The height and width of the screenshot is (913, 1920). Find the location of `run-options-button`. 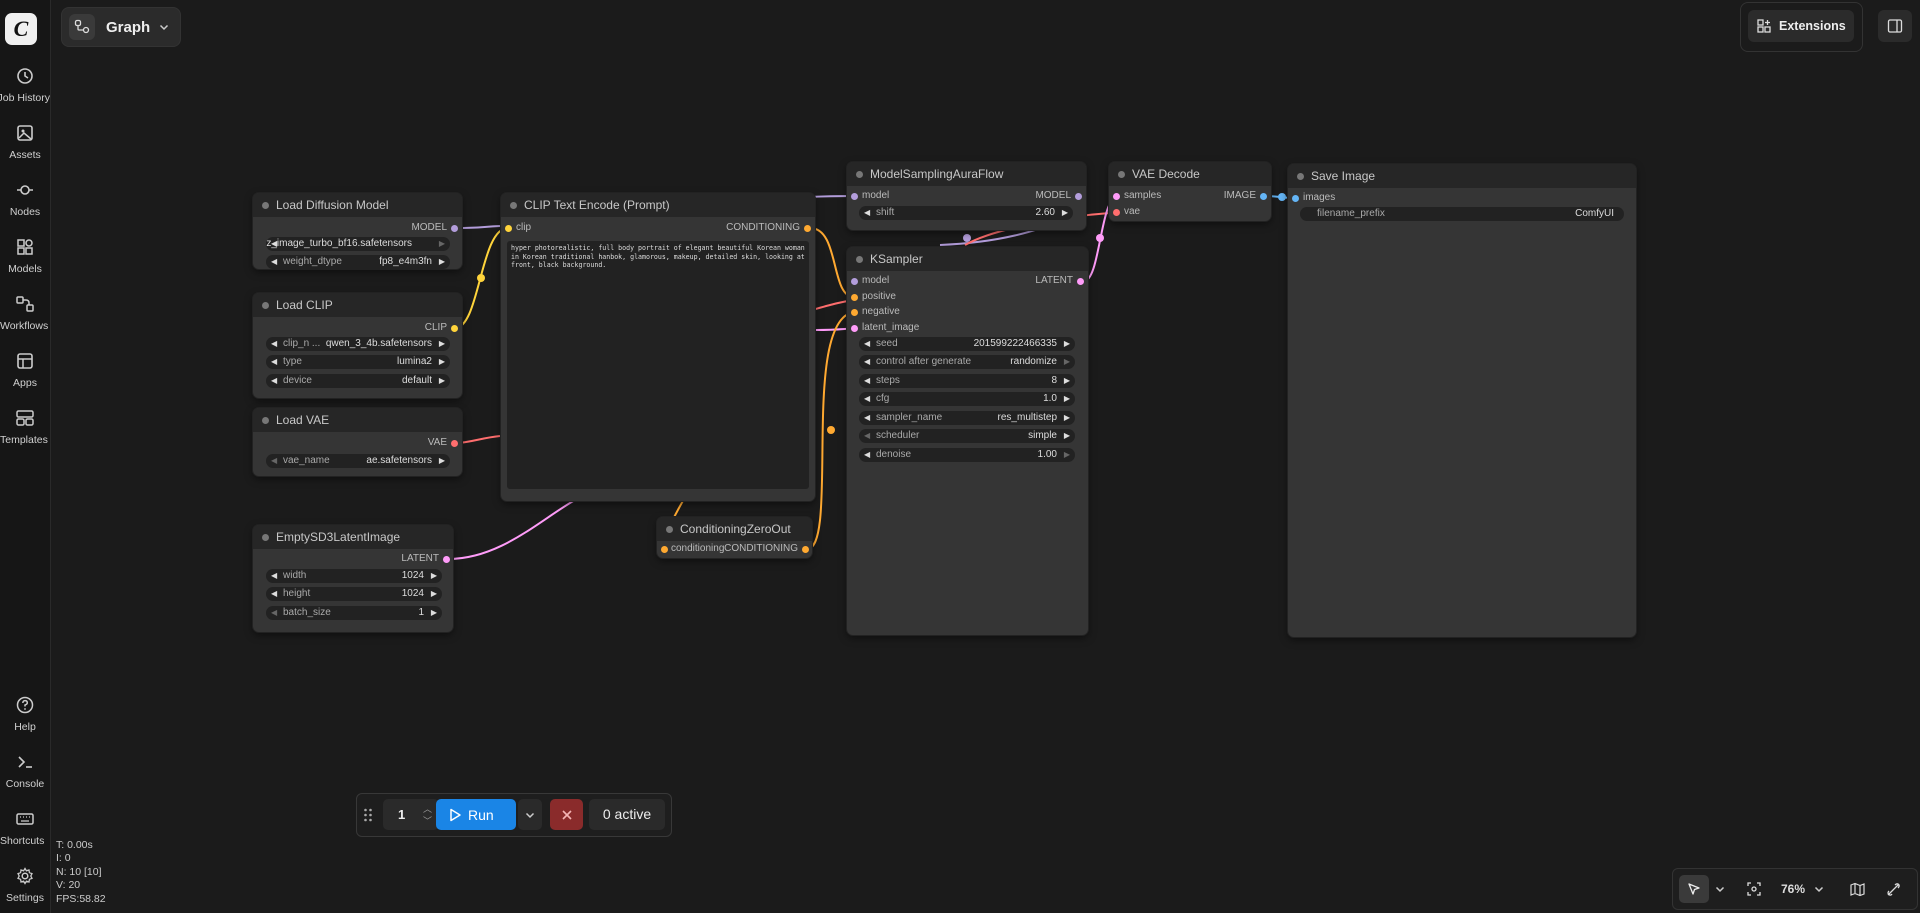

run-options-button is located at coordinates (530, 814).